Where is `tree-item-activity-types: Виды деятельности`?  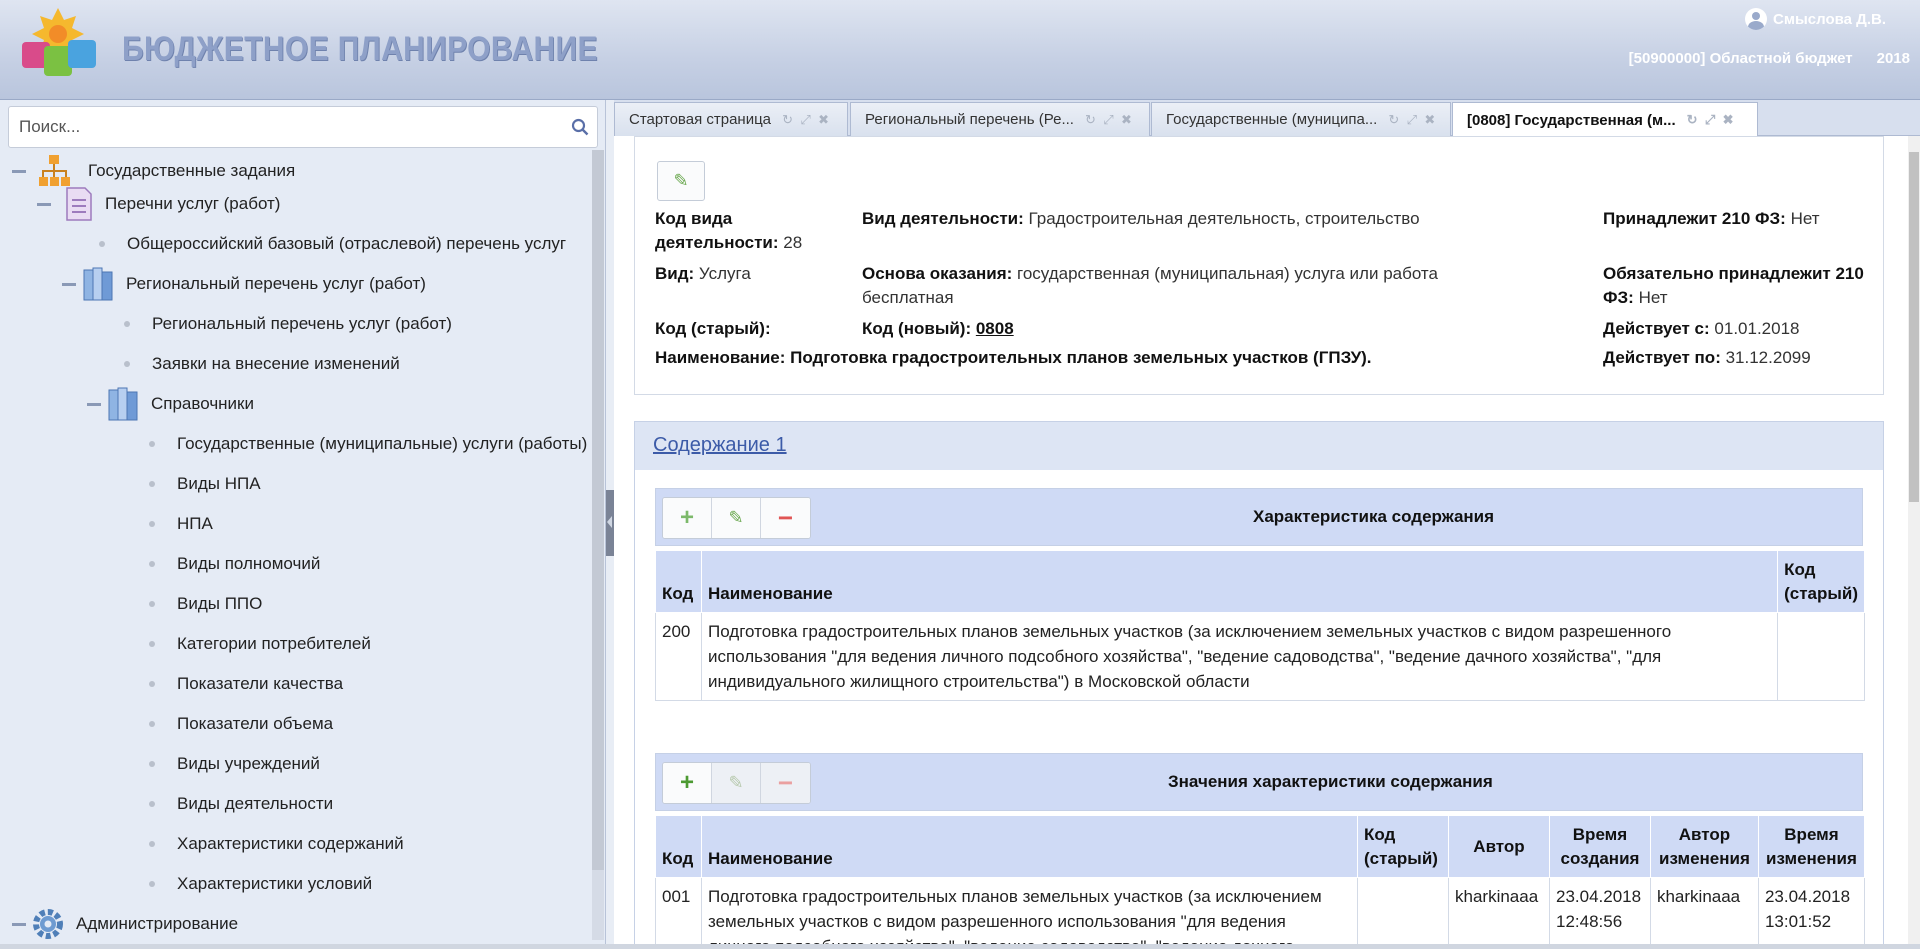
tree-item-activity-types: Виды деятельности is located at coordinates (241, 804).